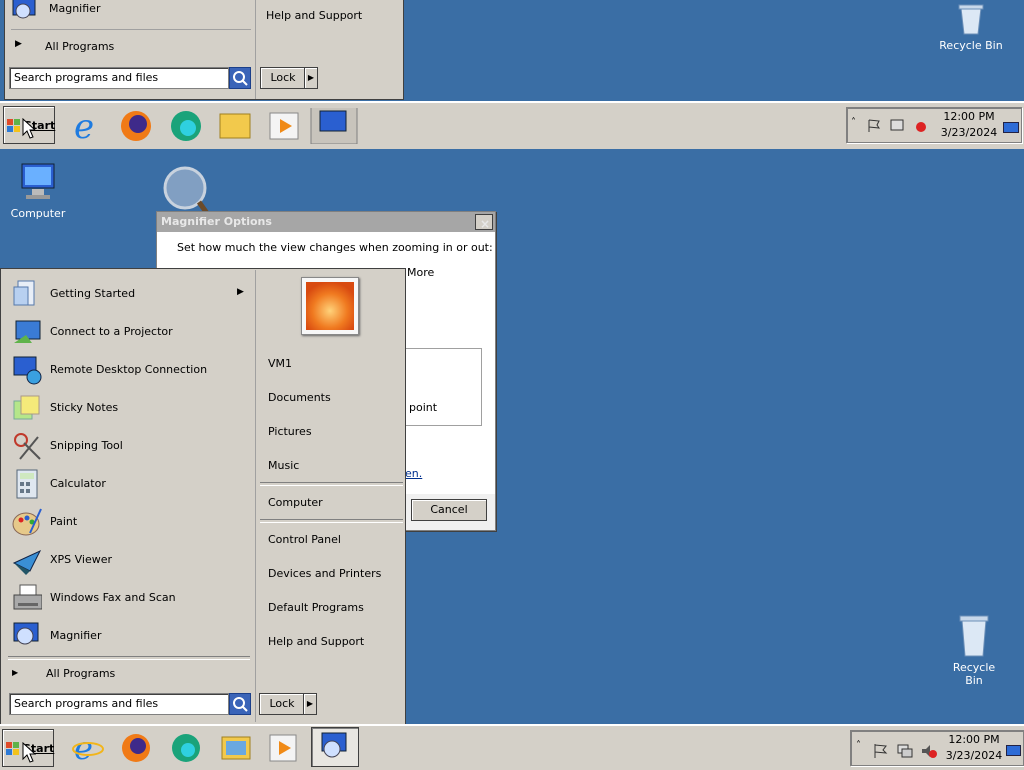  I want to click on magnifier-app-icon, so click(334, 745).